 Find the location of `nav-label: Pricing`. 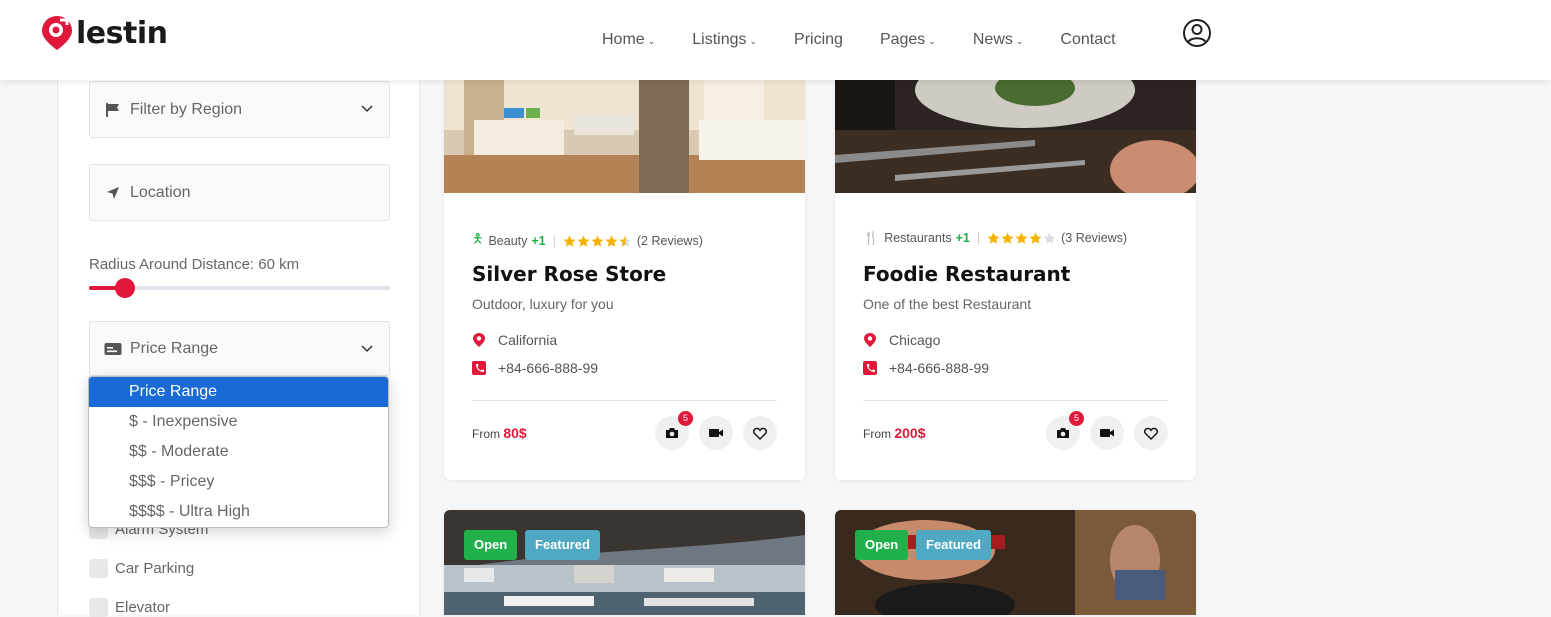

nav-label: Pricing is located at coordinates (818, 39).